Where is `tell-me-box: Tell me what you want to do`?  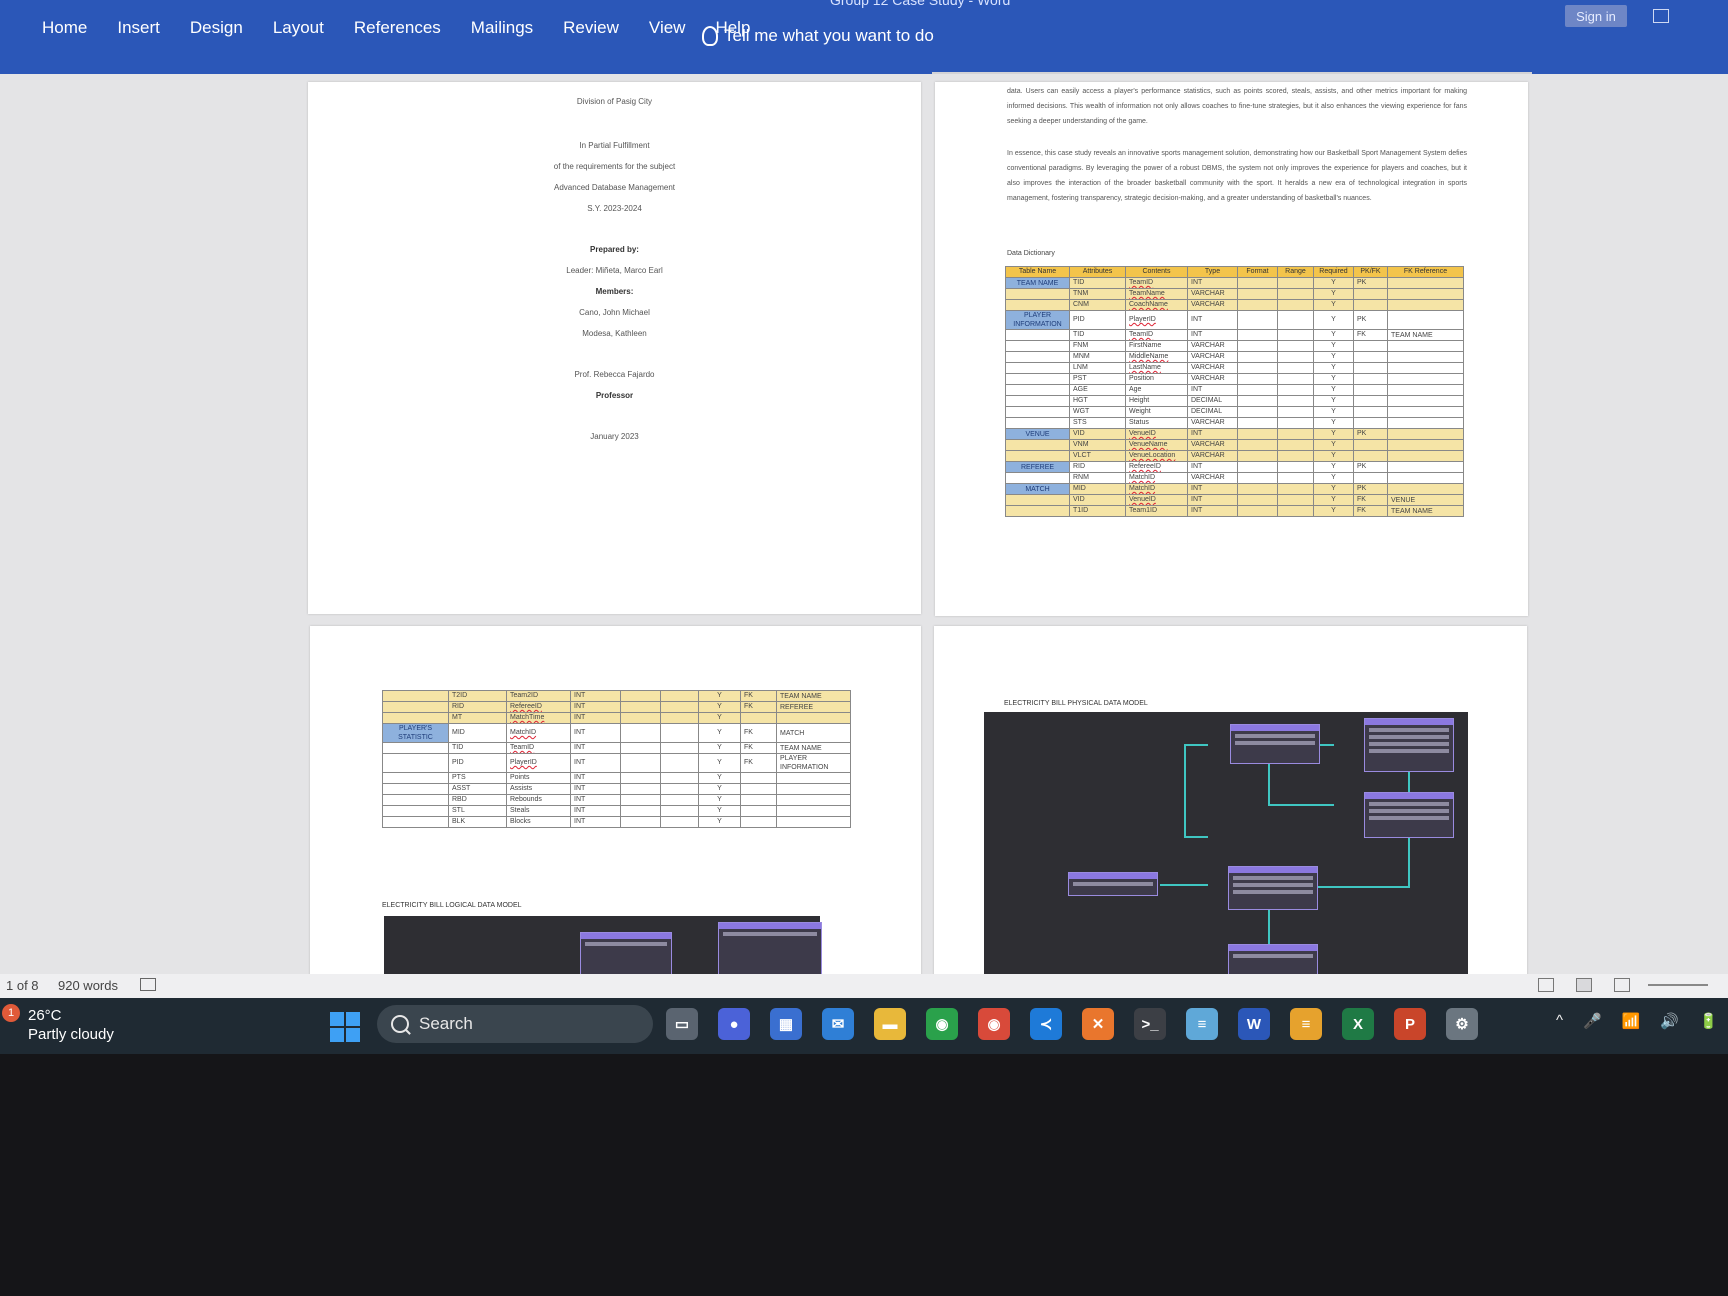 tell-me-box: Tell me what you want to do is located at coordinates (818, 36).